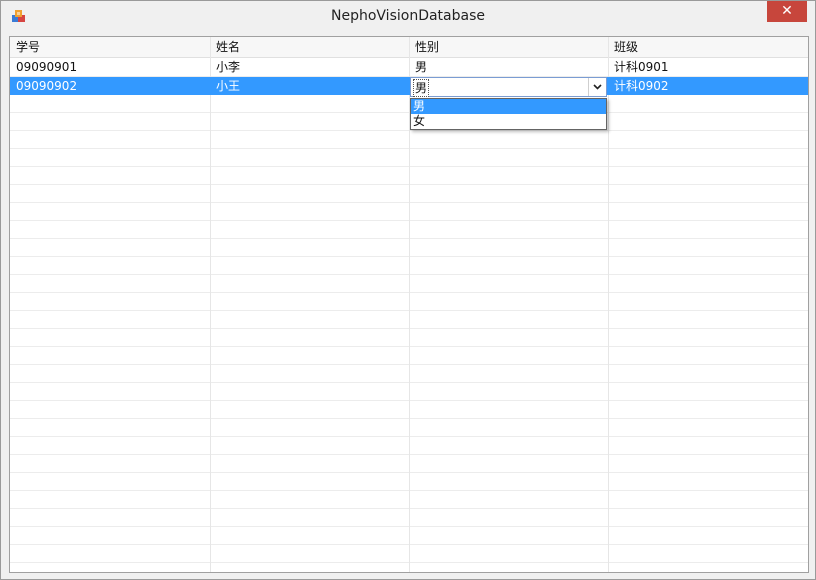  I want to click on column-header-name: 姓名, so click(309, 47).